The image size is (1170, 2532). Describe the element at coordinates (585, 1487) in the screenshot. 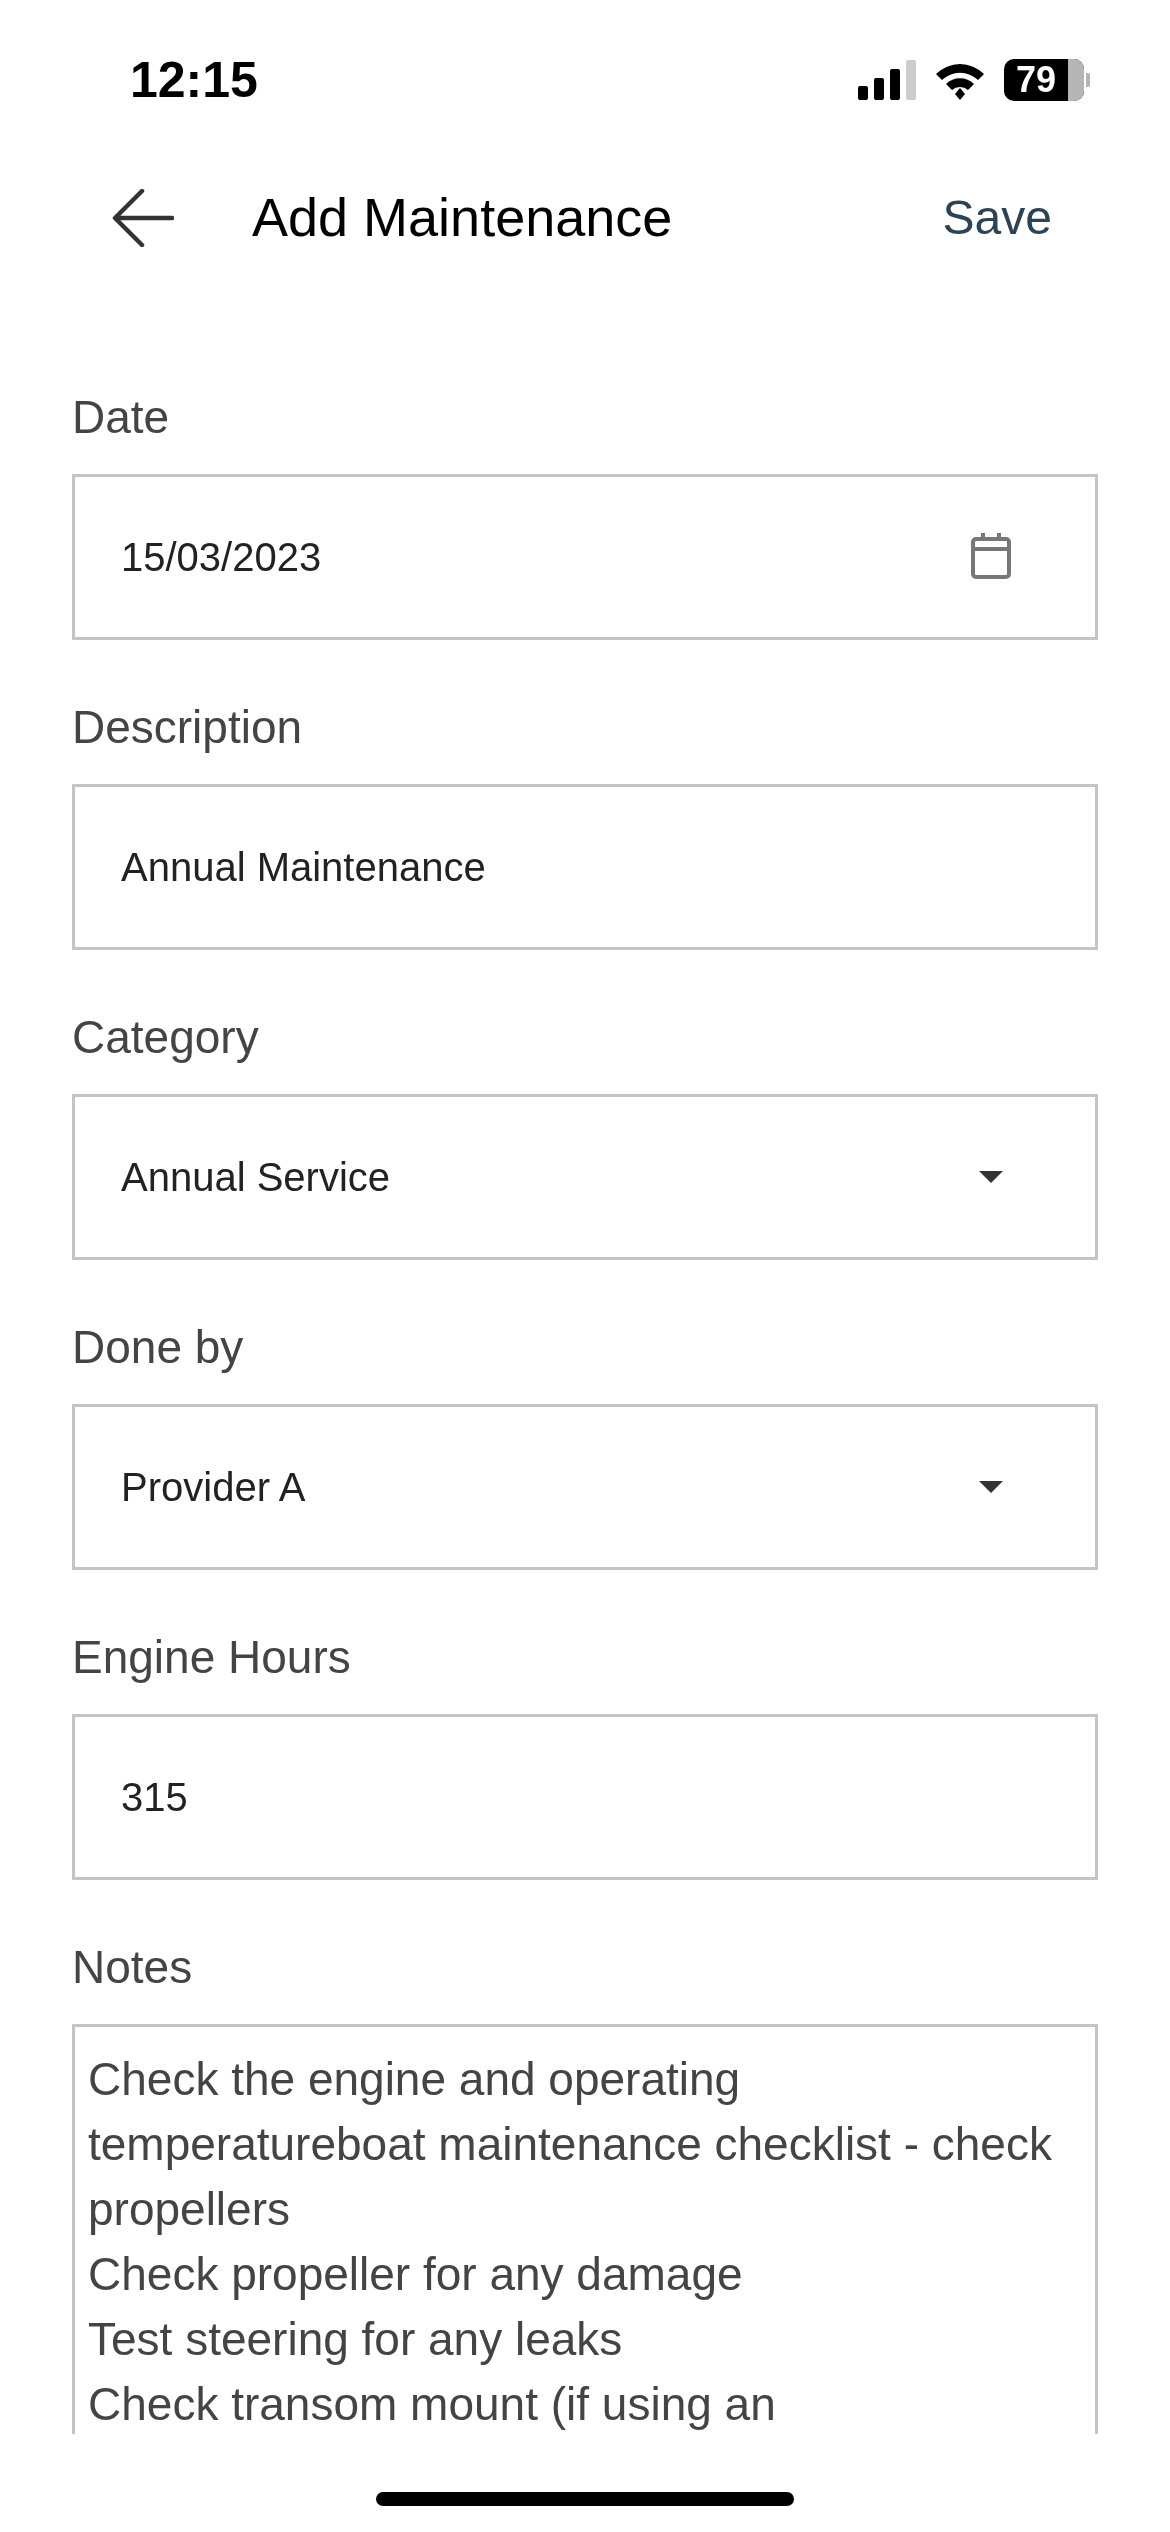

I see `dropdown-field: Provider A` at that location.